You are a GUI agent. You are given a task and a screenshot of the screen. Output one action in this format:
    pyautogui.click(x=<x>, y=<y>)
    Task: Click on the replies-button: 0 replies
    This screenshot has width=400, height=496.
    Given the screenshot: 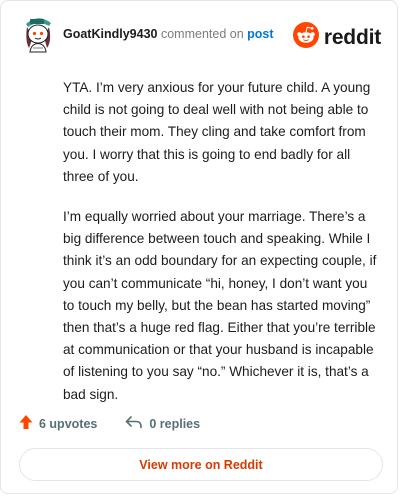 What is the action you would take?
    pyautogui.click(x=162, y=423)
    